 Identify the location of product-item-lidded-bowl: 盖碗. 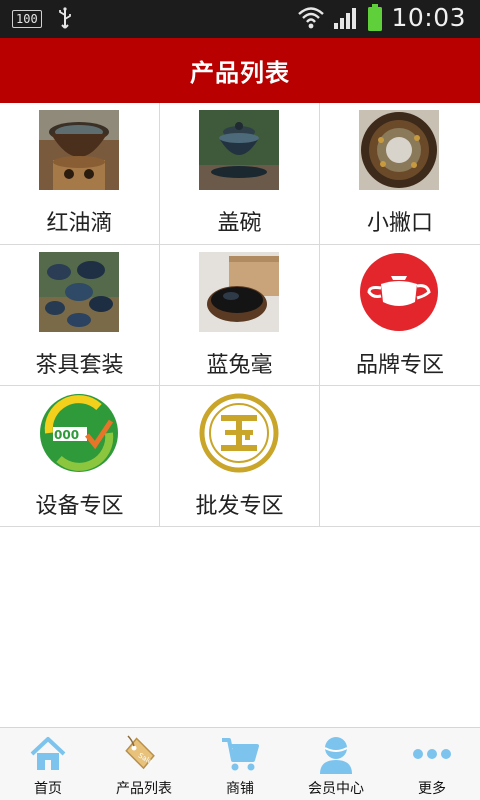
(240, 173).